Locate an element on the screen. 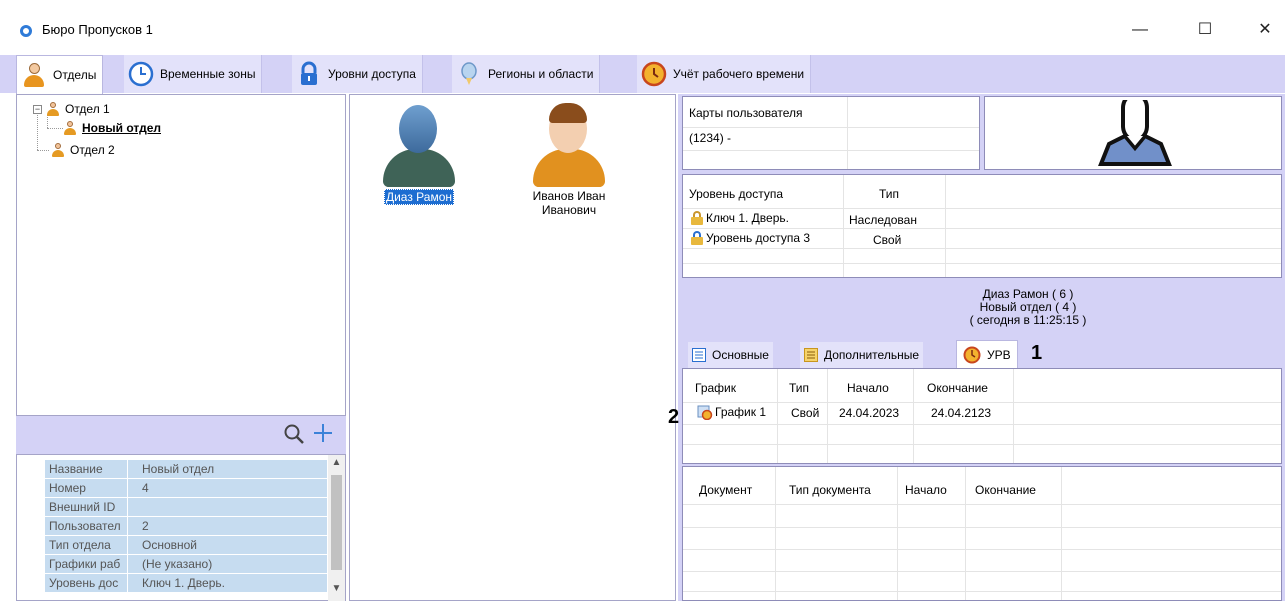 The width and height of the screenshot is (1285, 601). property-row: Номер 4 is located at coordinates (172, 488).